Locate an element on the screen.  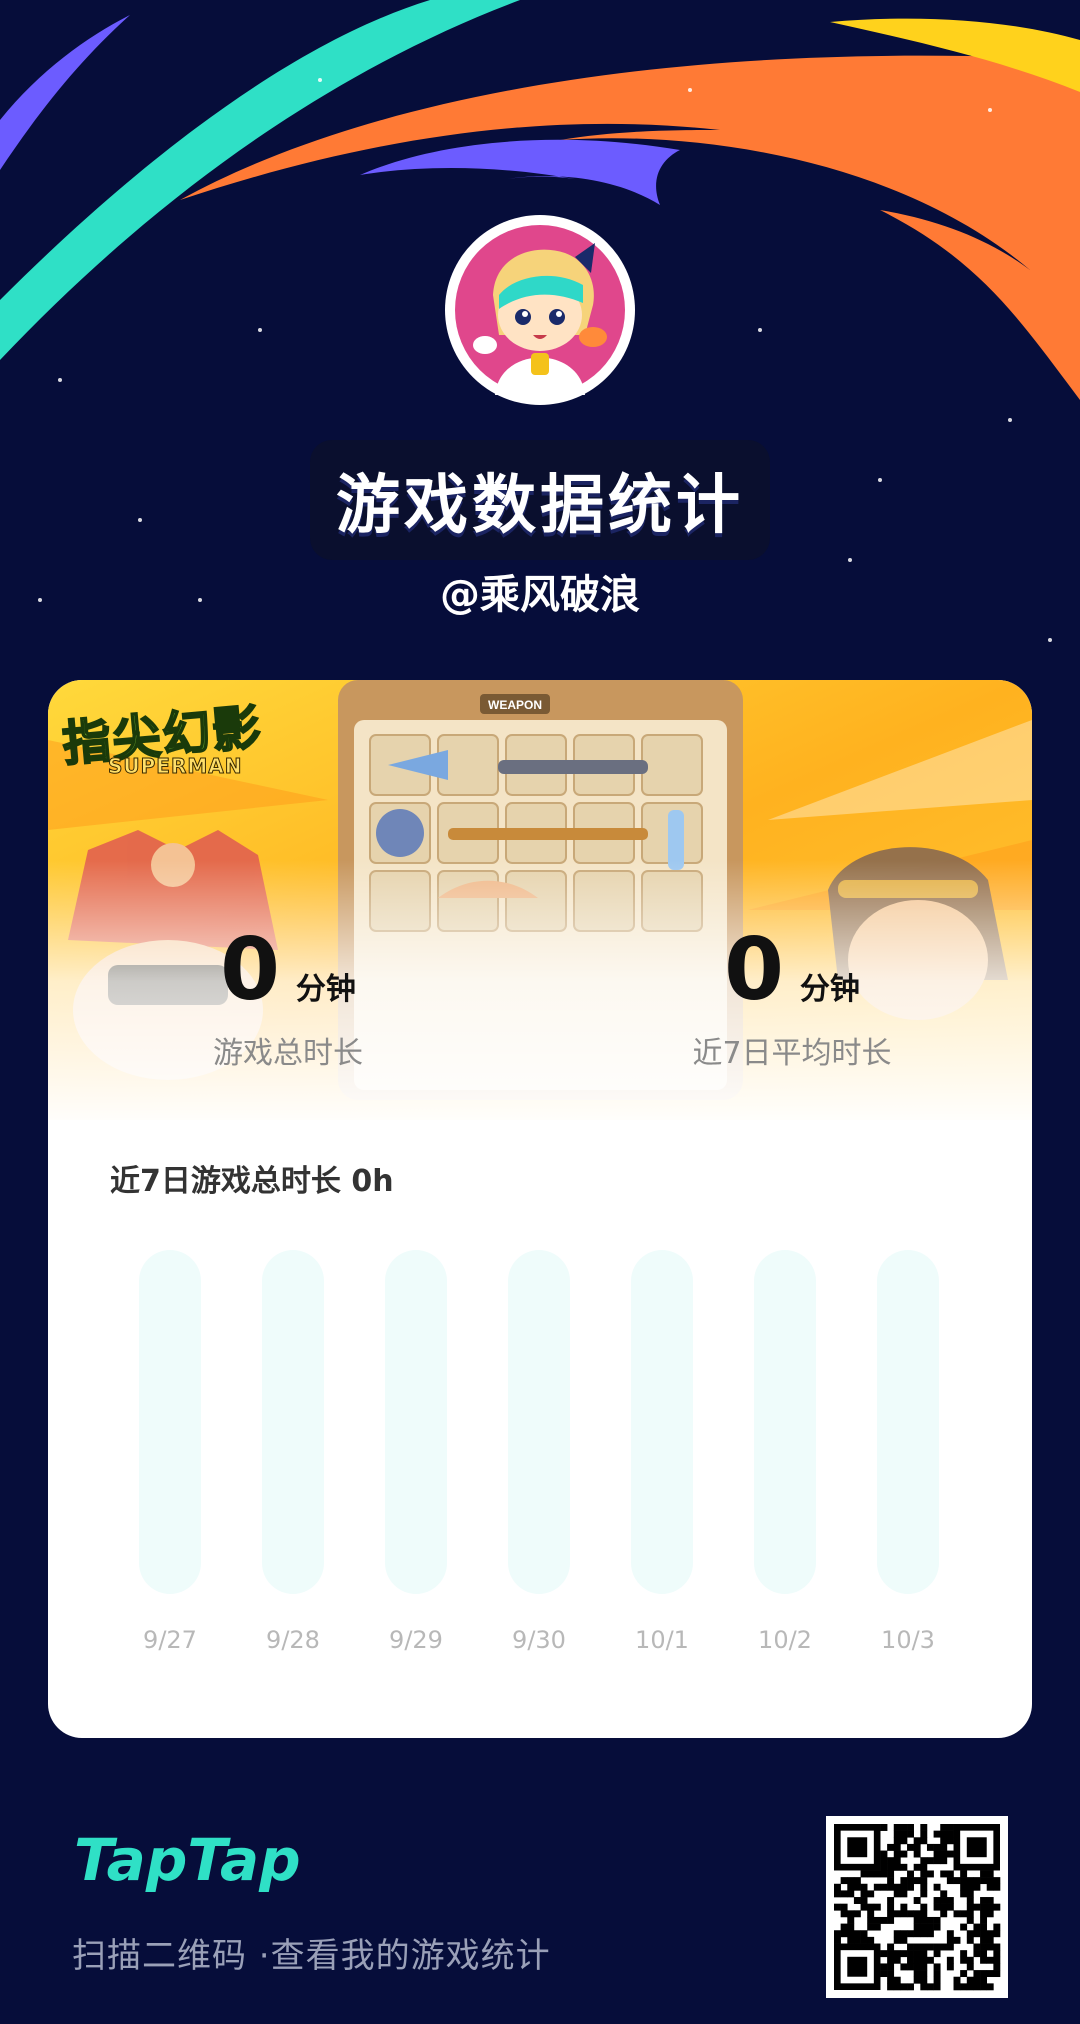
stat-total-playtime: 0 分钟 游戏总时长 is located at coordinates (288, 996).